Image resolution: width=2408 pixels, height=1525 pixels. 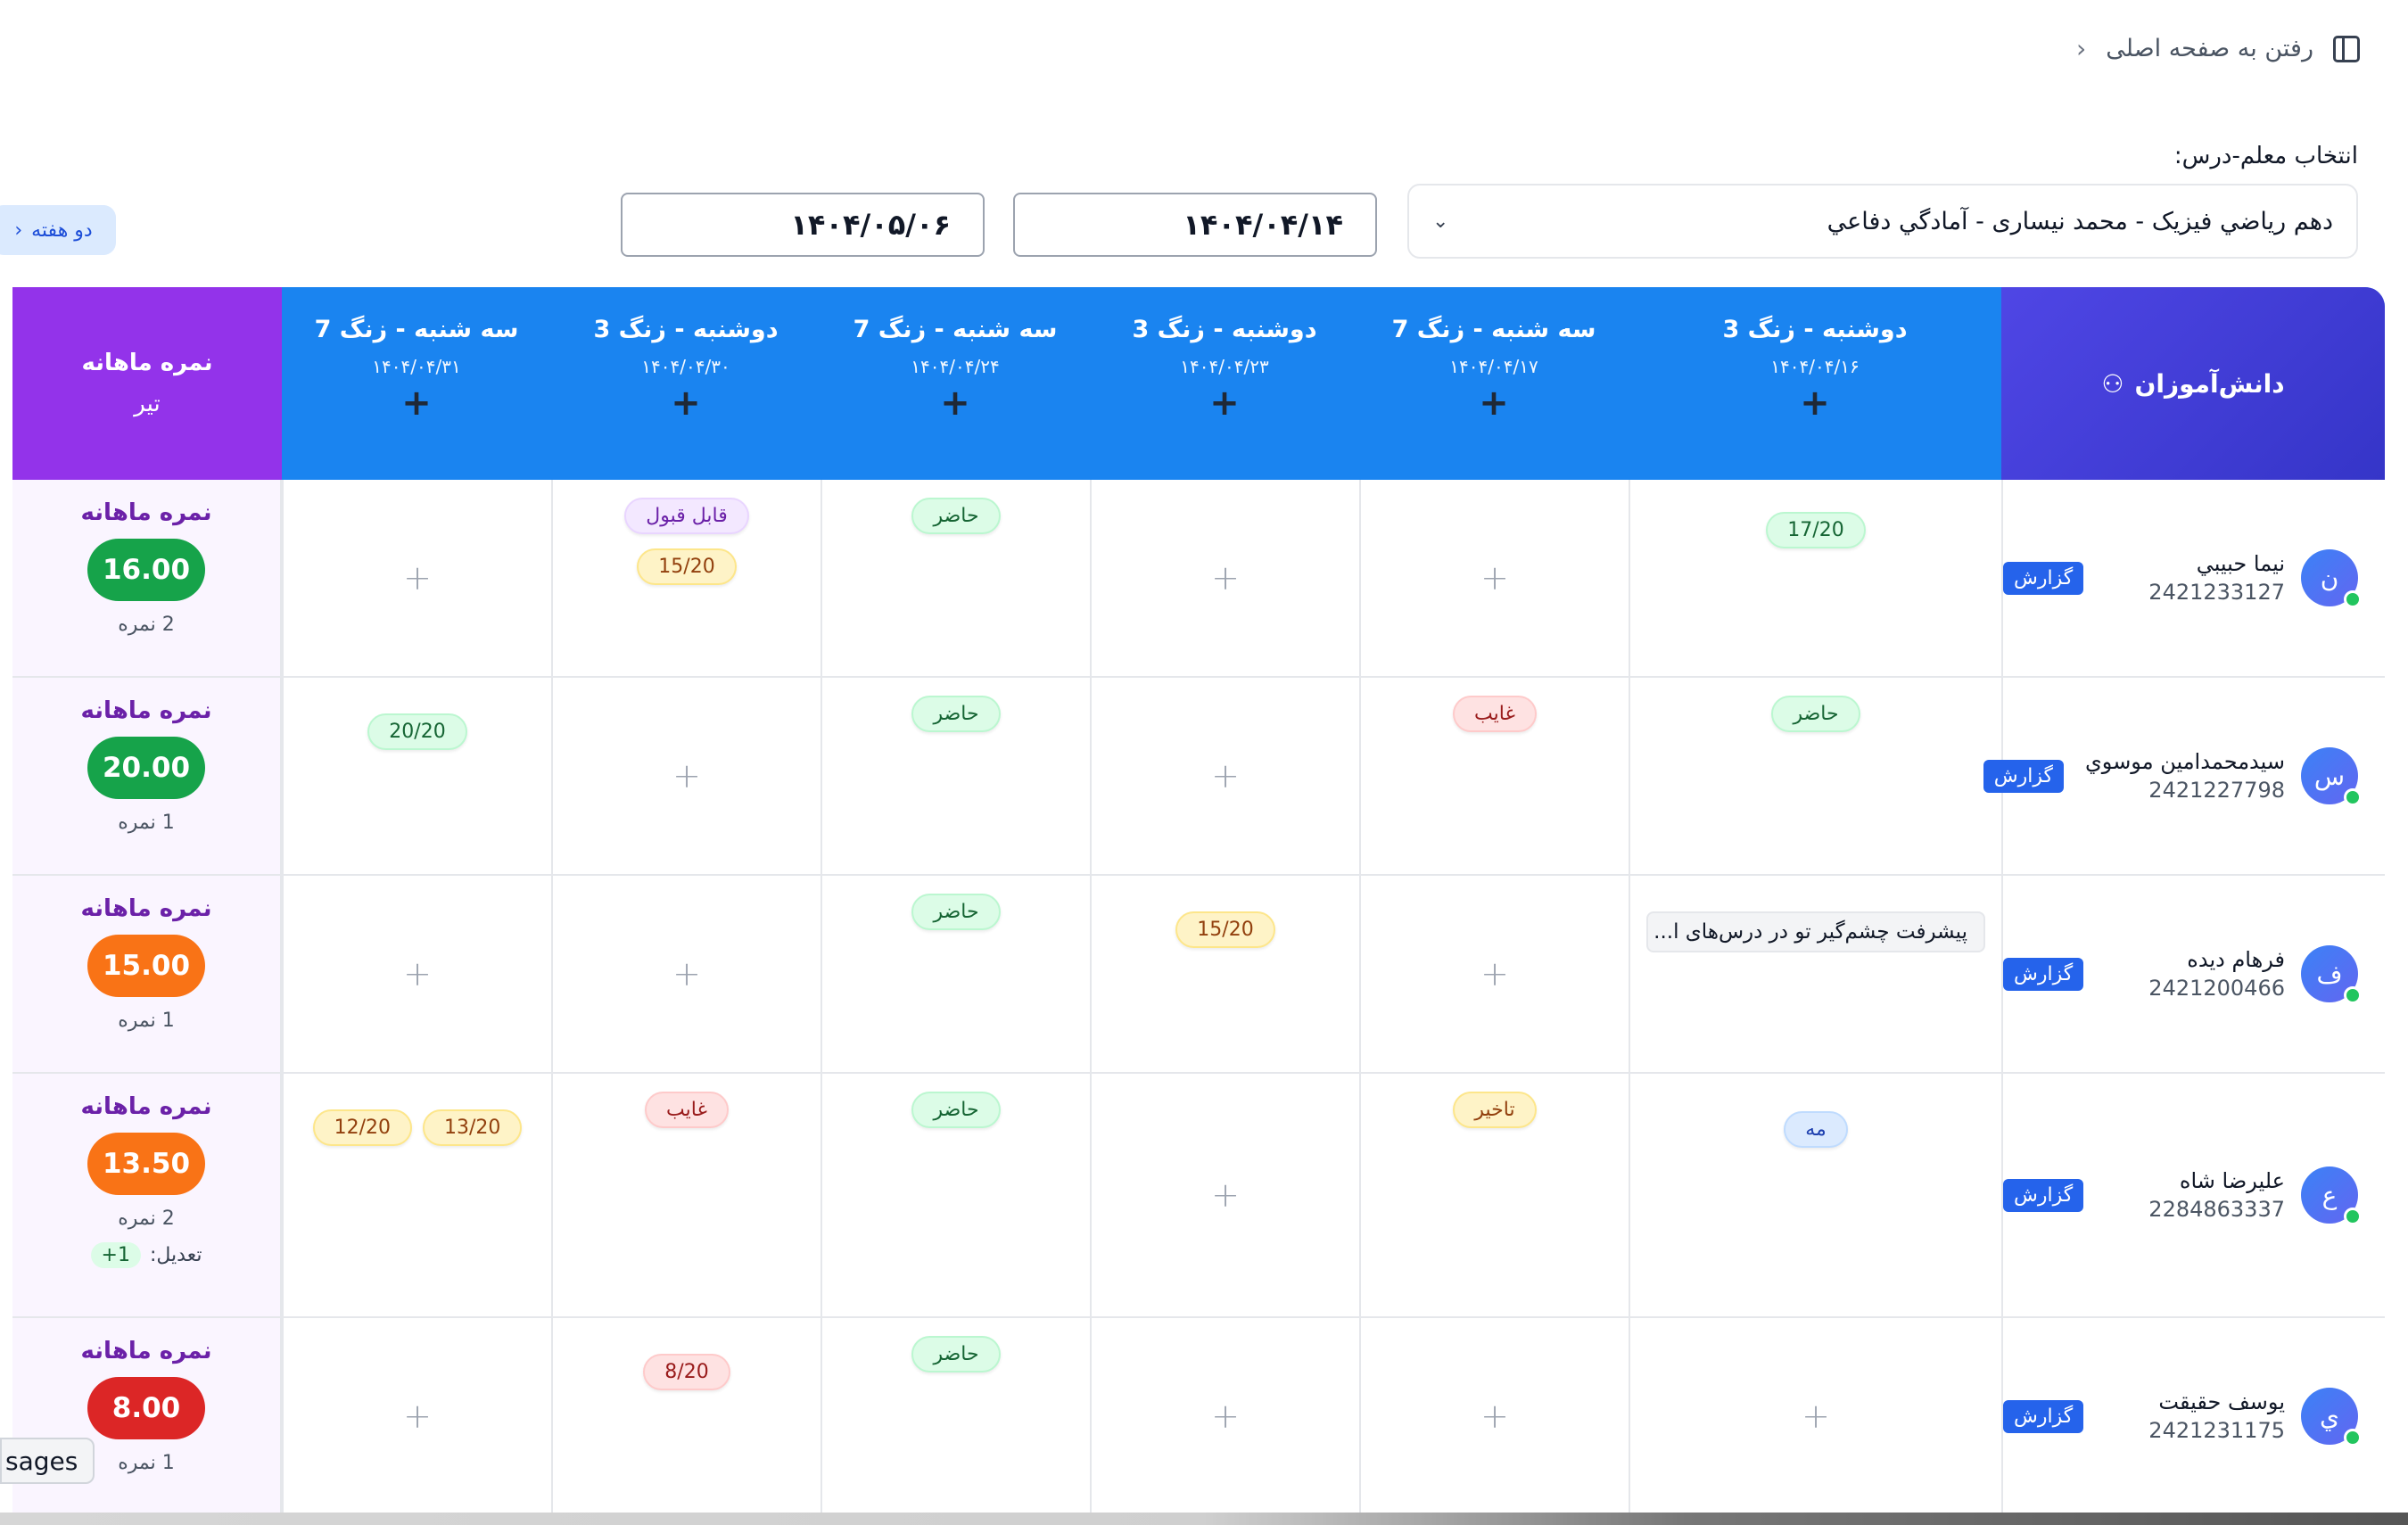 What do you see at coordinates (955, 330) in the screenshot?
I see `session-title: سه شنبه - زنگ 7` at bounding box center [955, 330].